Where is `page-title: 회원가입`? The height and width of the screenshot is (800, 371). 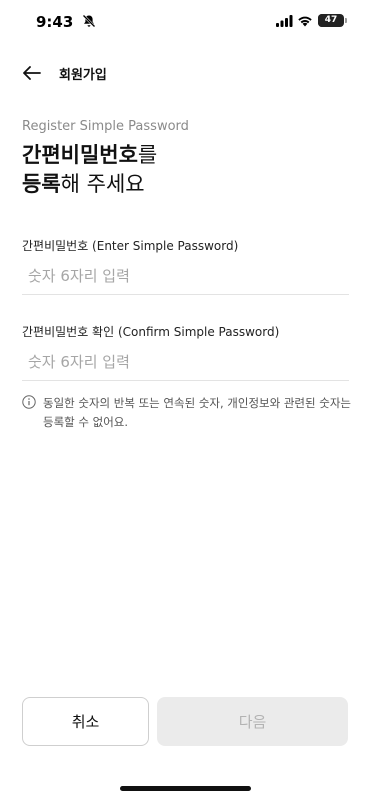
page-title: 회원가입 is located at coordinates (83, 75).